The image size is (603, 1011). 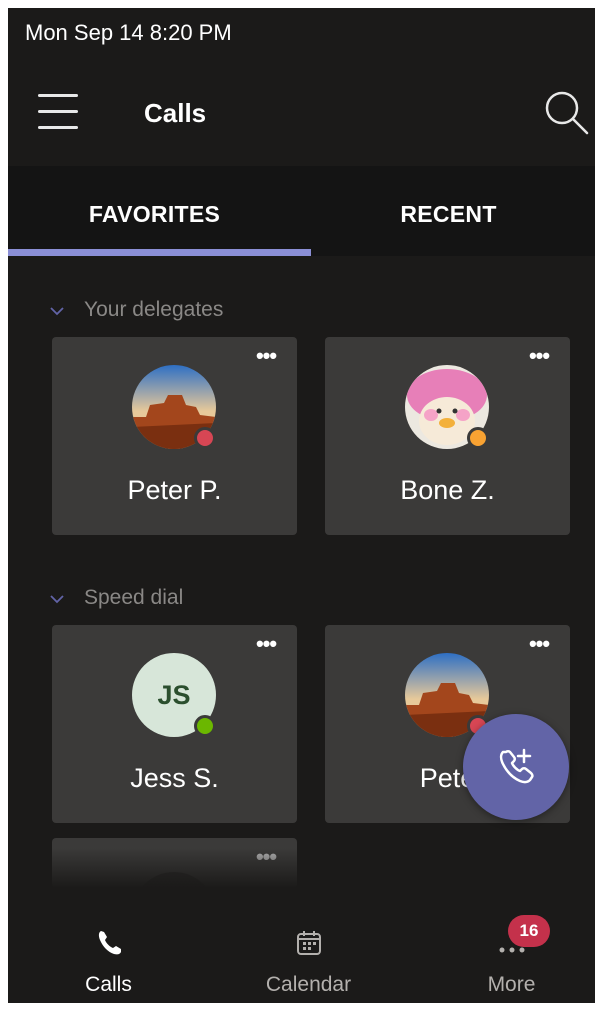 I want to click on section-header-speed-dial: Speed dial, so click(x=116, y=598).